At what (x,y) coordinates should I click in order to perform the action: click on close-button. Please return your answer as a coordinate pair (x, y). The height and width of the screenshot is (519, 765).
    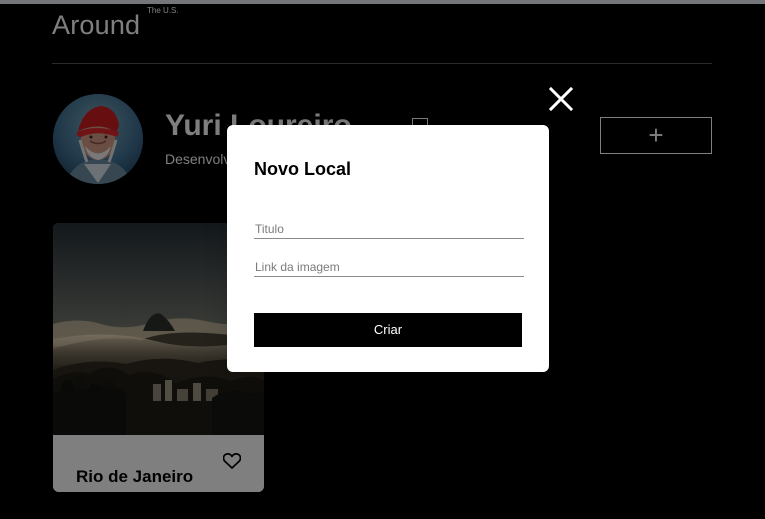
    Looking at the image, I should click on (561, 99).